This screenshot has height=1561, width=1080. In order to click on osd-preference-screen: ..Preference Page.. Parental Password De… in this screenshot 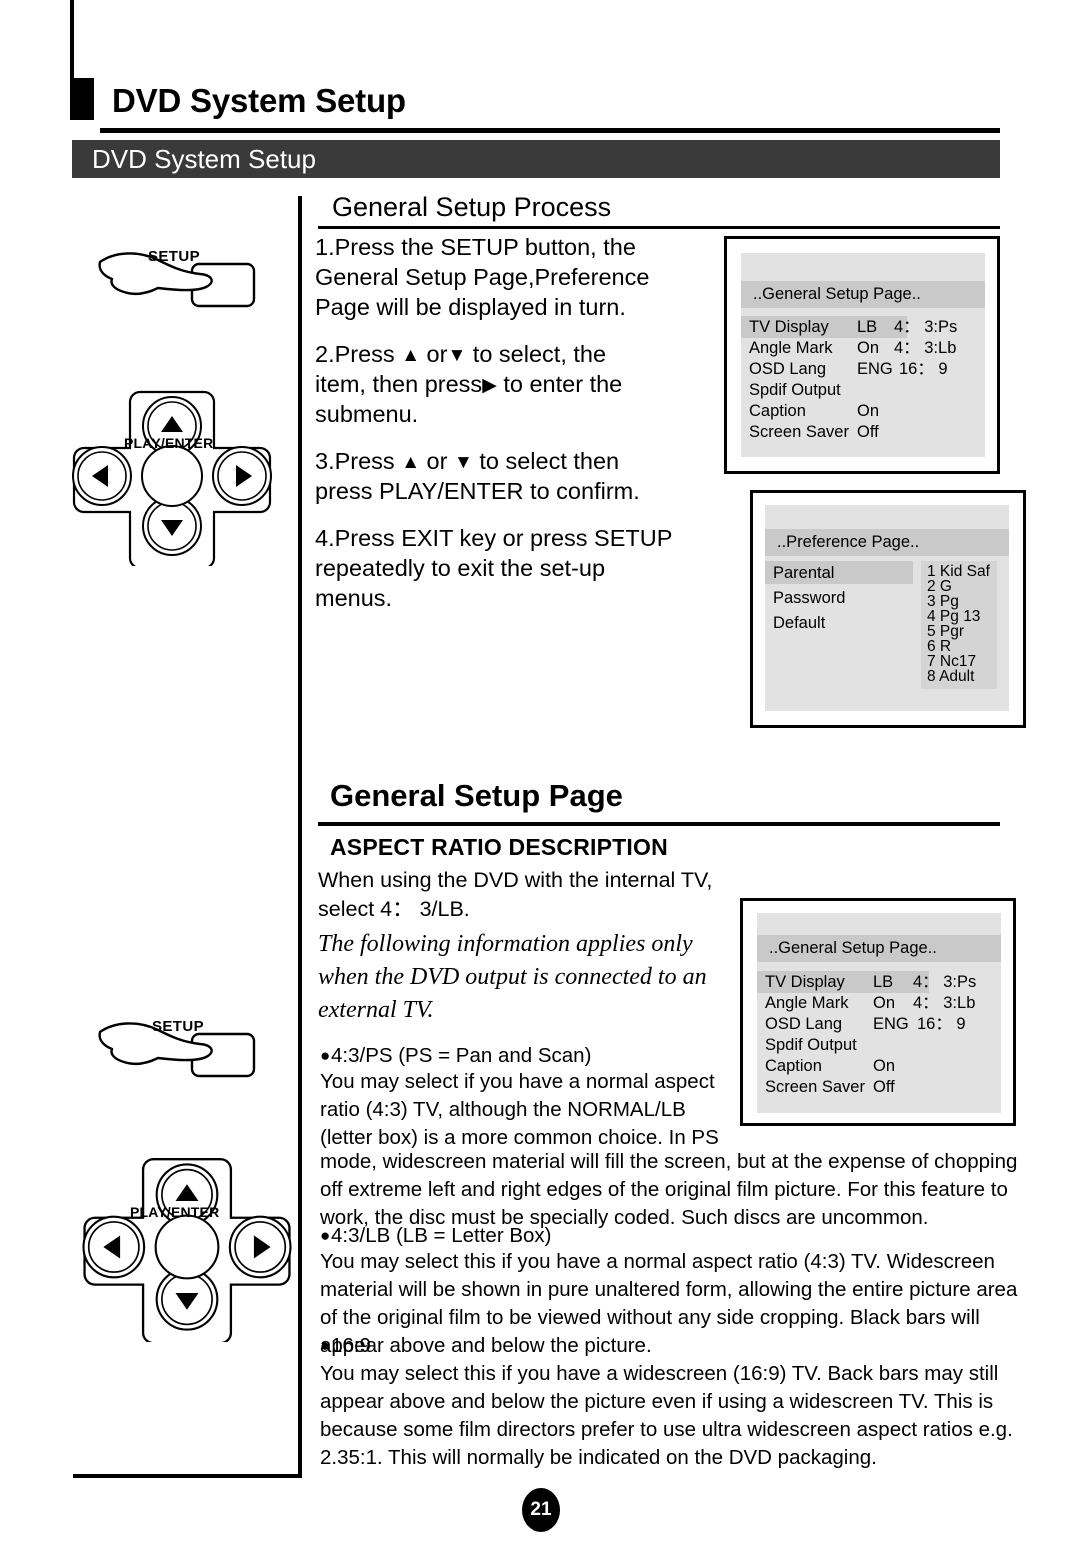, I will do `click(888, 609)`.